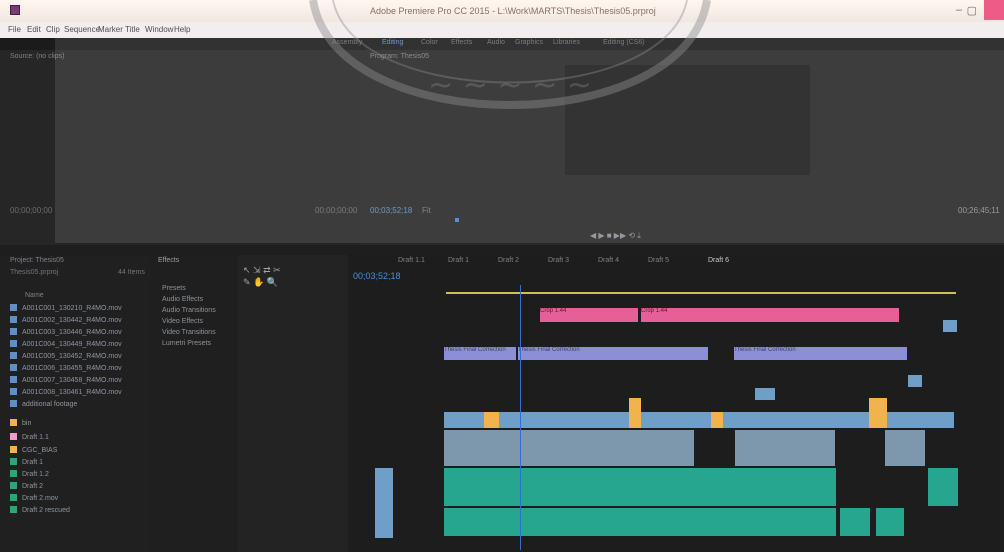 The image size is (1004, 552). Describe the element at coordinates (972, 10) in the screenshot. I see `maximize-icon: ▢` at that location.